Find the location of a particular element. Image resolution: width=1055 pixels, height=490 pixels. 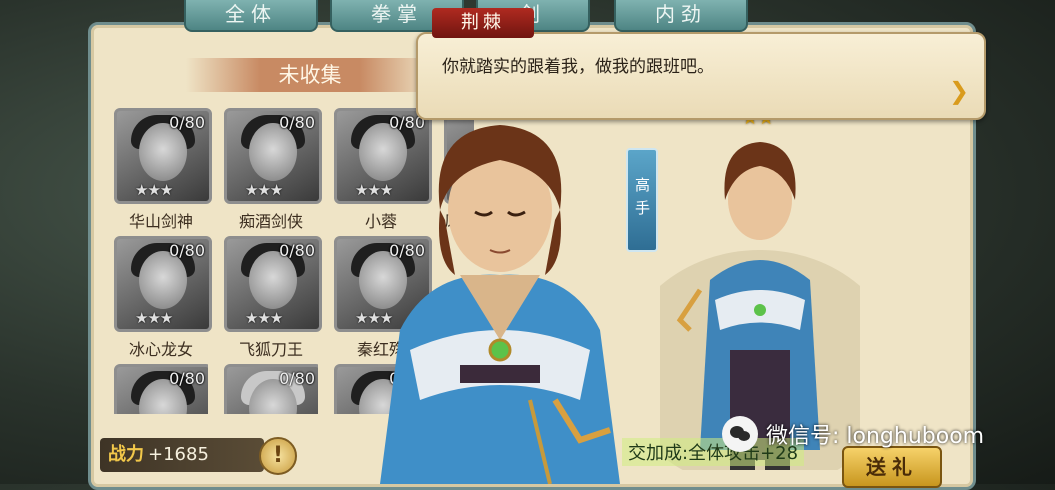

combat-power-display: 战力 +1685 is located at coordinates (182, 455).